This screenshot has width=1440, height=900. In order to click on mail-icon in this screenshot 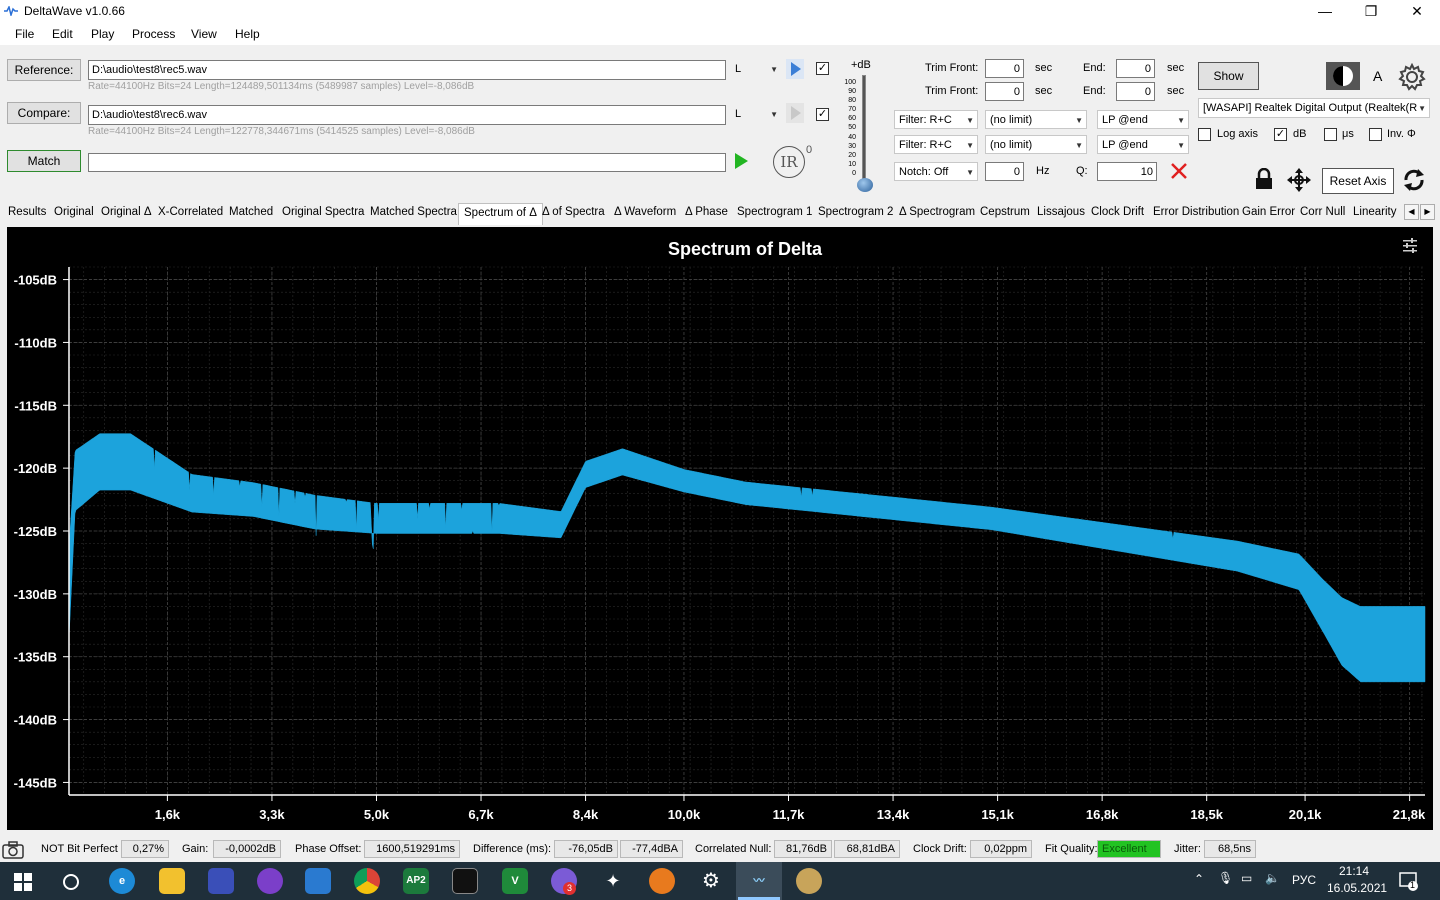, I will do `click(318, 881)`.